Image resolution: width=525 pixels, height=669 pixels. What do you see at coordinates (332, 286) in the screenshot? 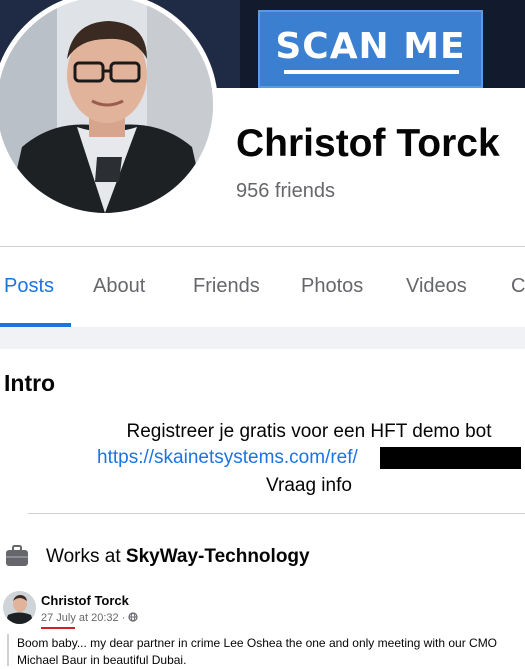
I see `tab-photos: Photos` at bounding box center [332, 286].